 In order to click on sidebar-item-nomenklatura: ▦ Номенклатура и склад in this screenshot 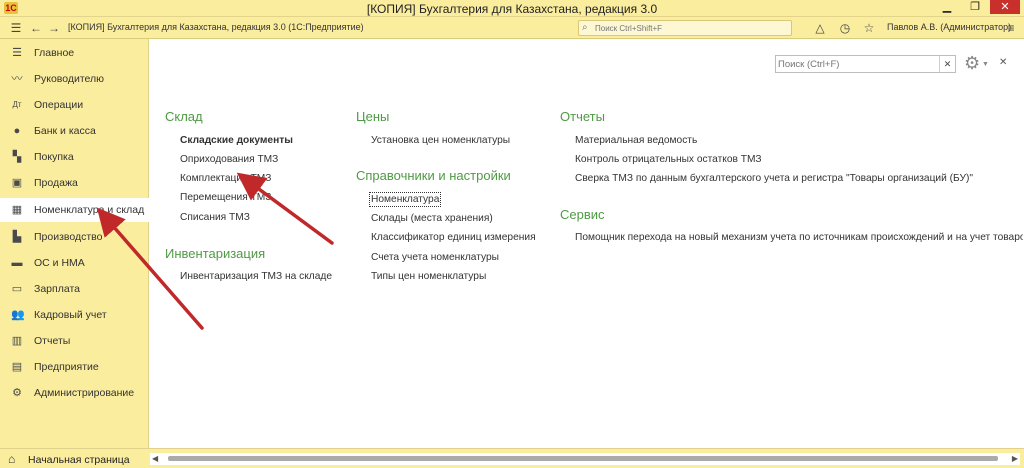, I will do `click(74, 210)`.